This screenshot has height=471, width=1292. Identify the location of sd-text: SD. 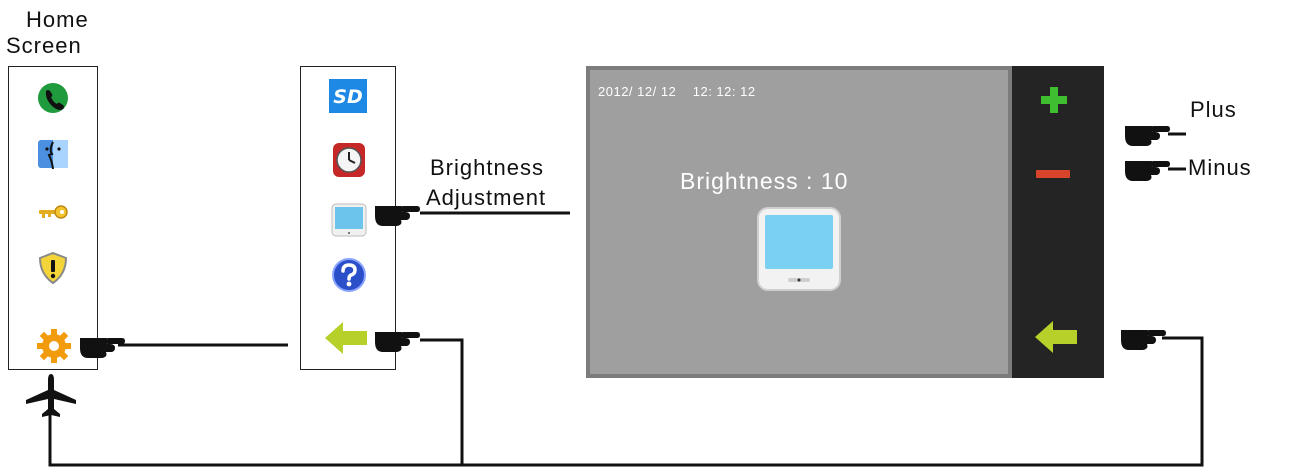
(347, 97).